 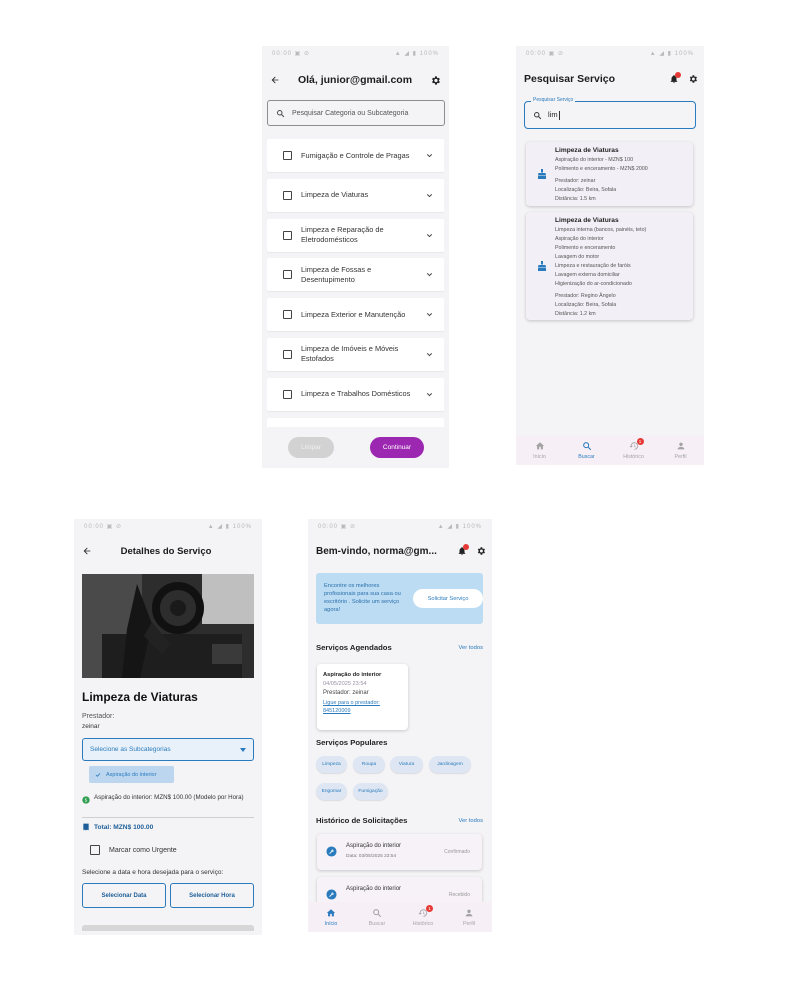 I want to click on category-item: Limpeza Exterior e Manutenção, so click(x=355, y=315).